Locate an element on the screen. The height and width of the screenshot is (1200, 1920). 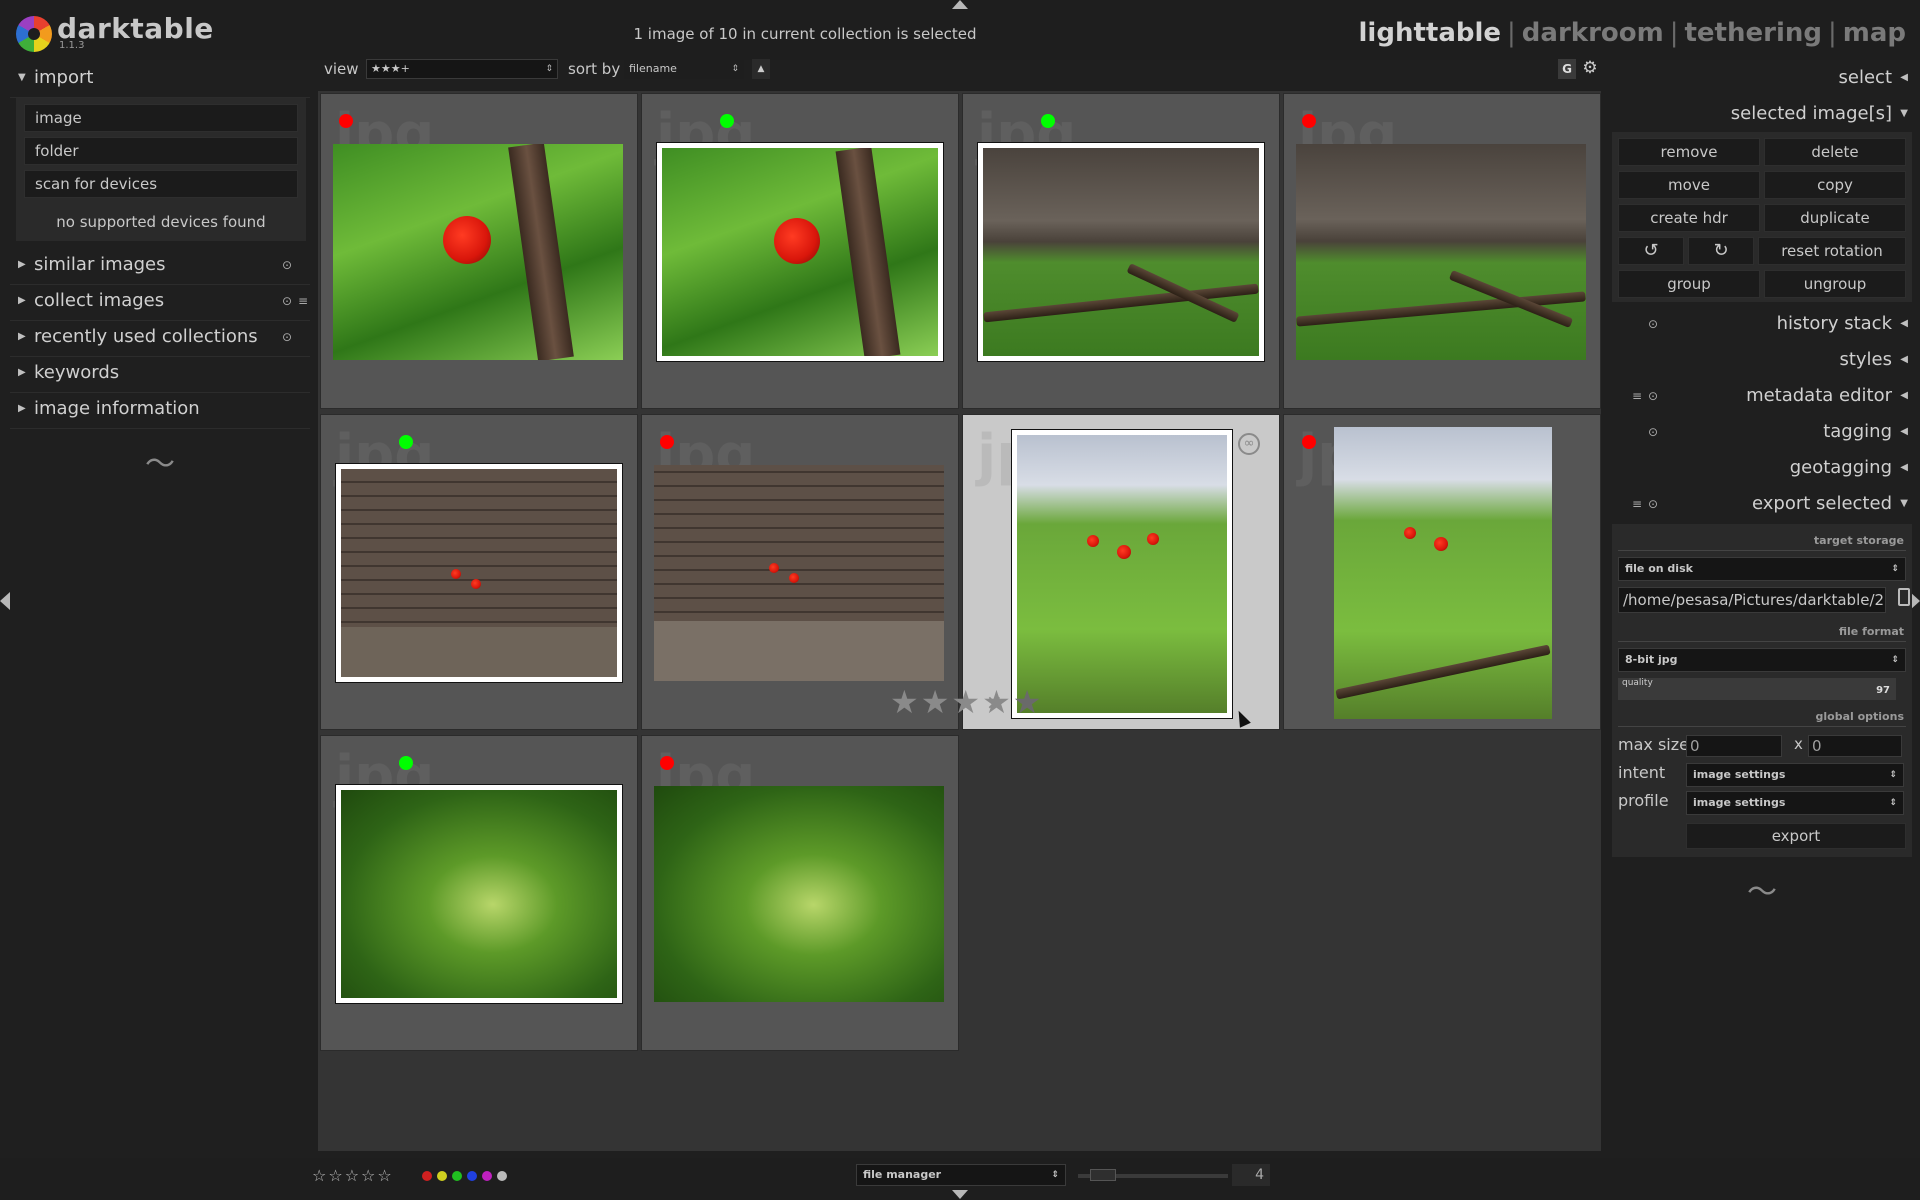
star-rating: ★★★★★ is located at coordinates (966, 702).